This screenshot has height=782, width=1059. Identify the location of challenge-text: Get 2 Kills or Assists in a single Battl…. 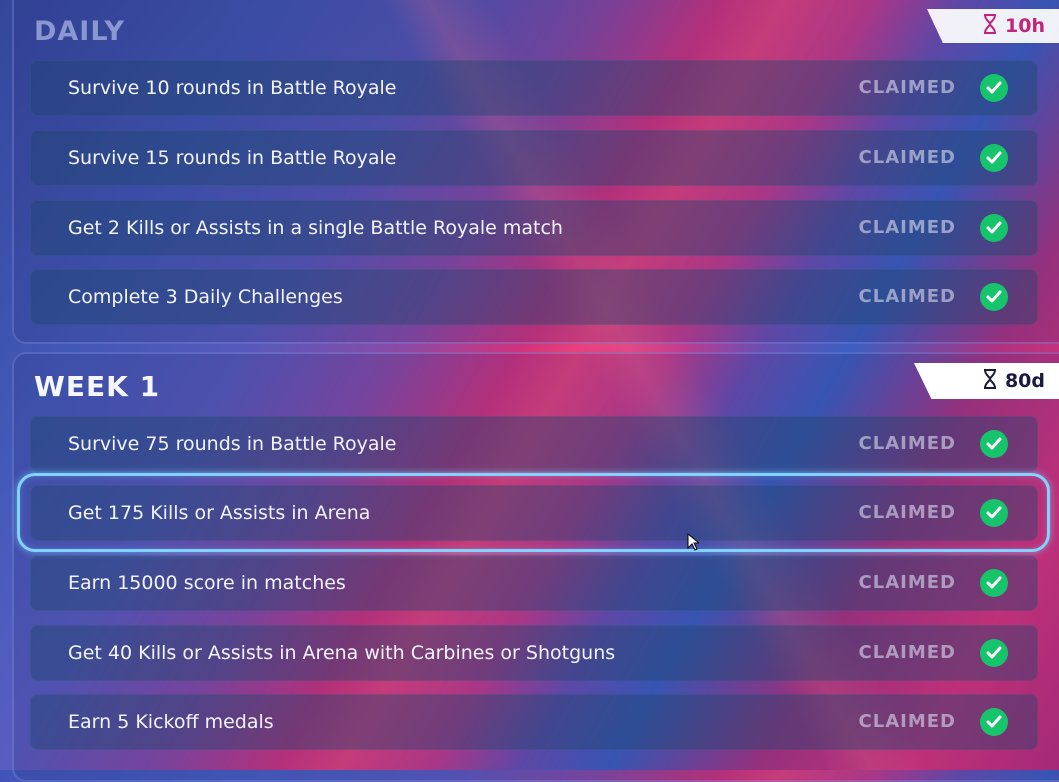
(315, 228).